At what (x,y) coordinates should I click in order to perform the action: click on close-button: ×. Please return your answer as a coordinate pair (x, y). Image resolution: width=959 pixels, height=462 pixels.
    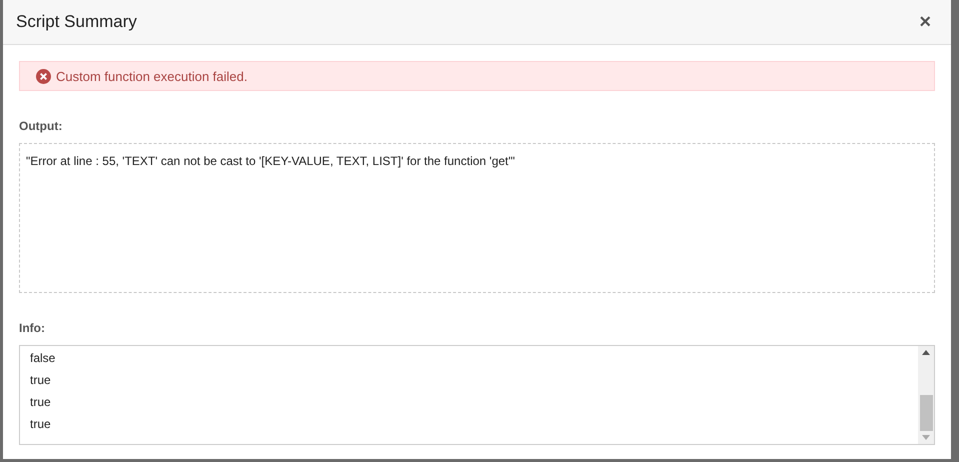
    Looking at the image, I should click on (925, 22).